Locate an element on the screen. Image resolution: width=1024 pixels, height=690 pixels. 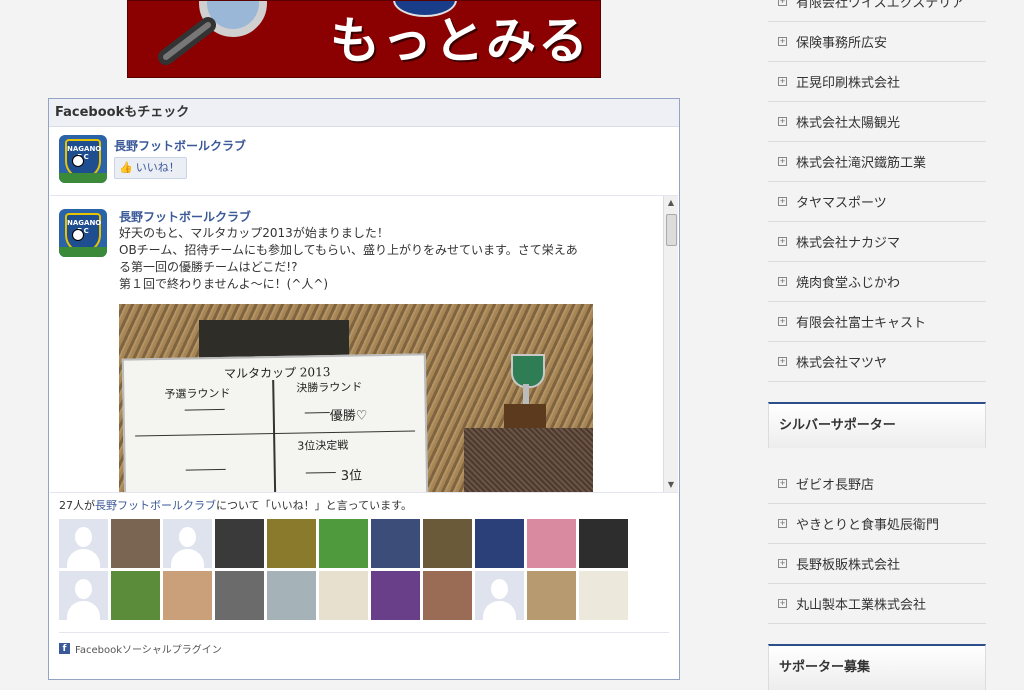
sponsor-item: + 有限会社ワイスエクステリア is located at coordinates (877, 11).